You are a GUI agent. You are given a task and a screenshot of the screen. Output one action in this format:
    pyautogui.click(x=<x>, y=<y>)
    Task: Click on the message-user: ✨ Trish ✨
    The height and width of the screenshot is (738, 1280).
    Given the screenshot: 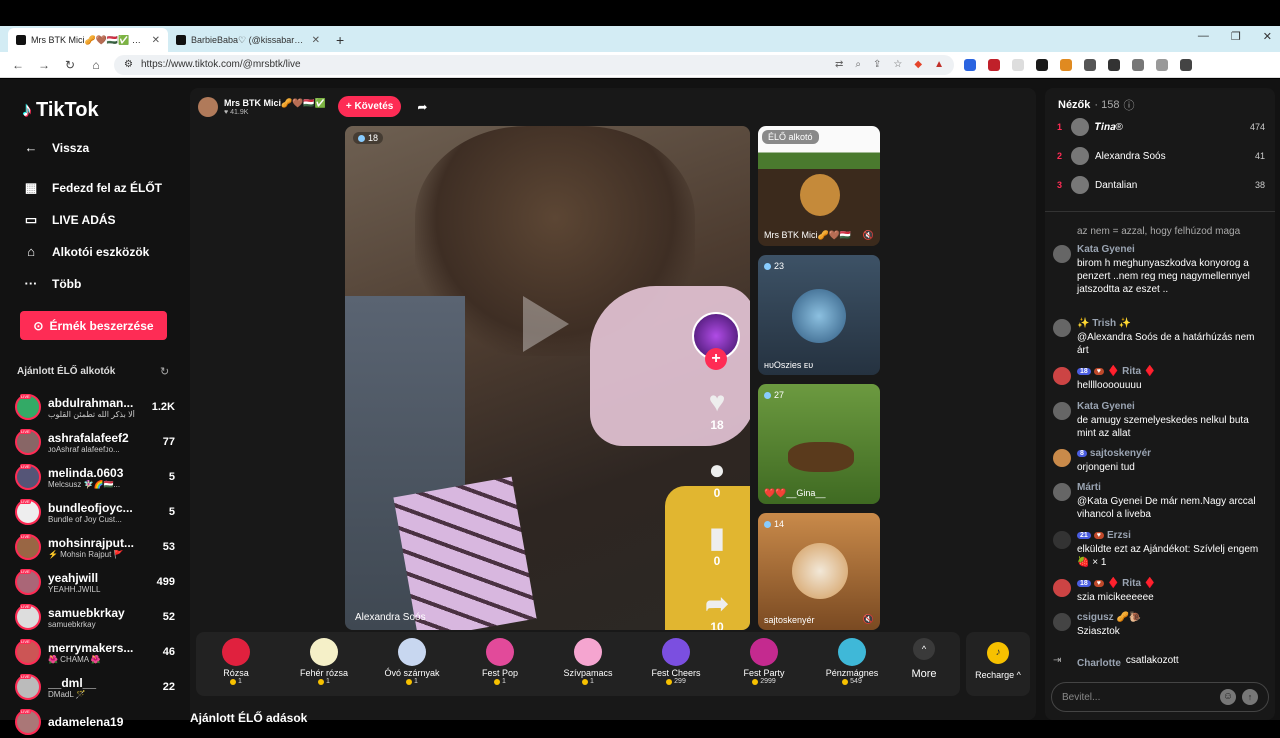 What is the action you would take?
    pyautogui.click(x=1172, y=323)
    